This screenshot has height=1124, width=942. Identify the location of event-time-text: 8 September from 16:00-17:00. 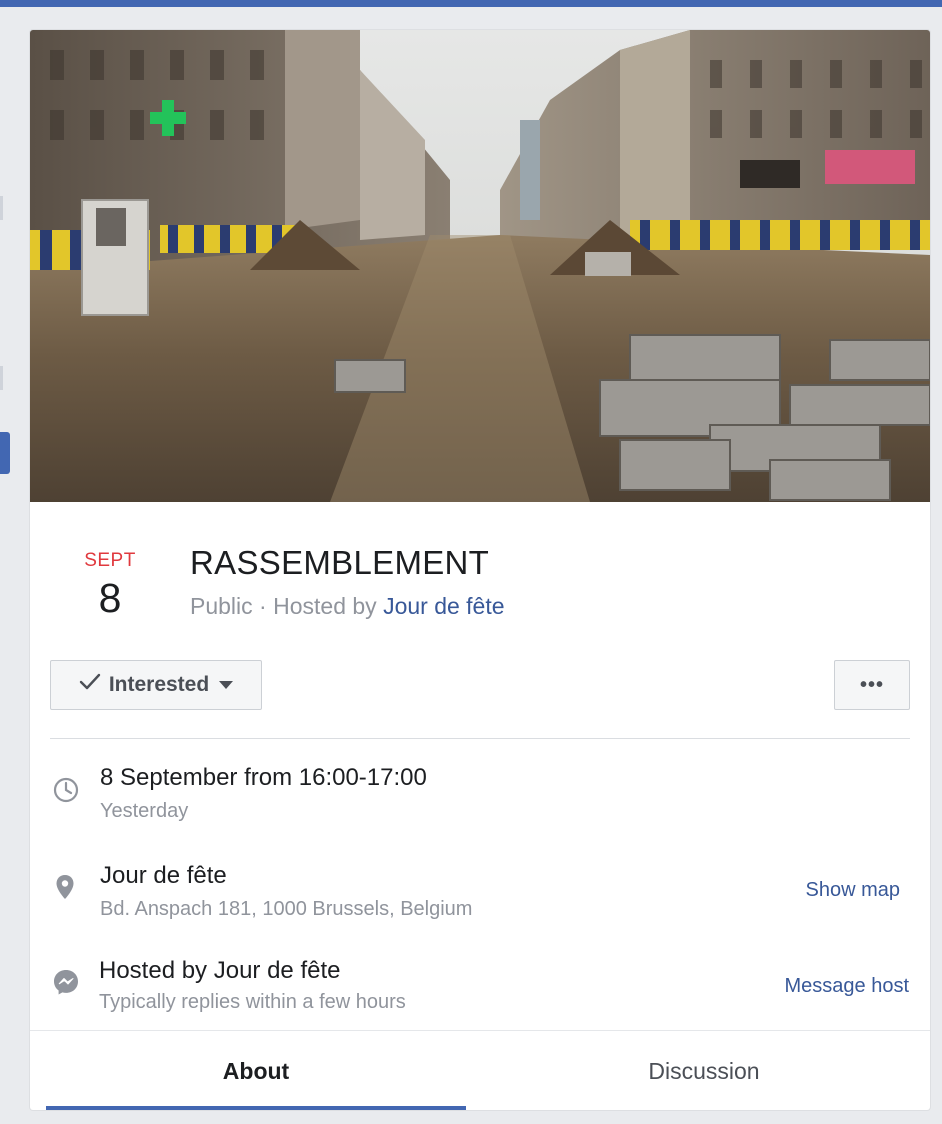
(263, 777).